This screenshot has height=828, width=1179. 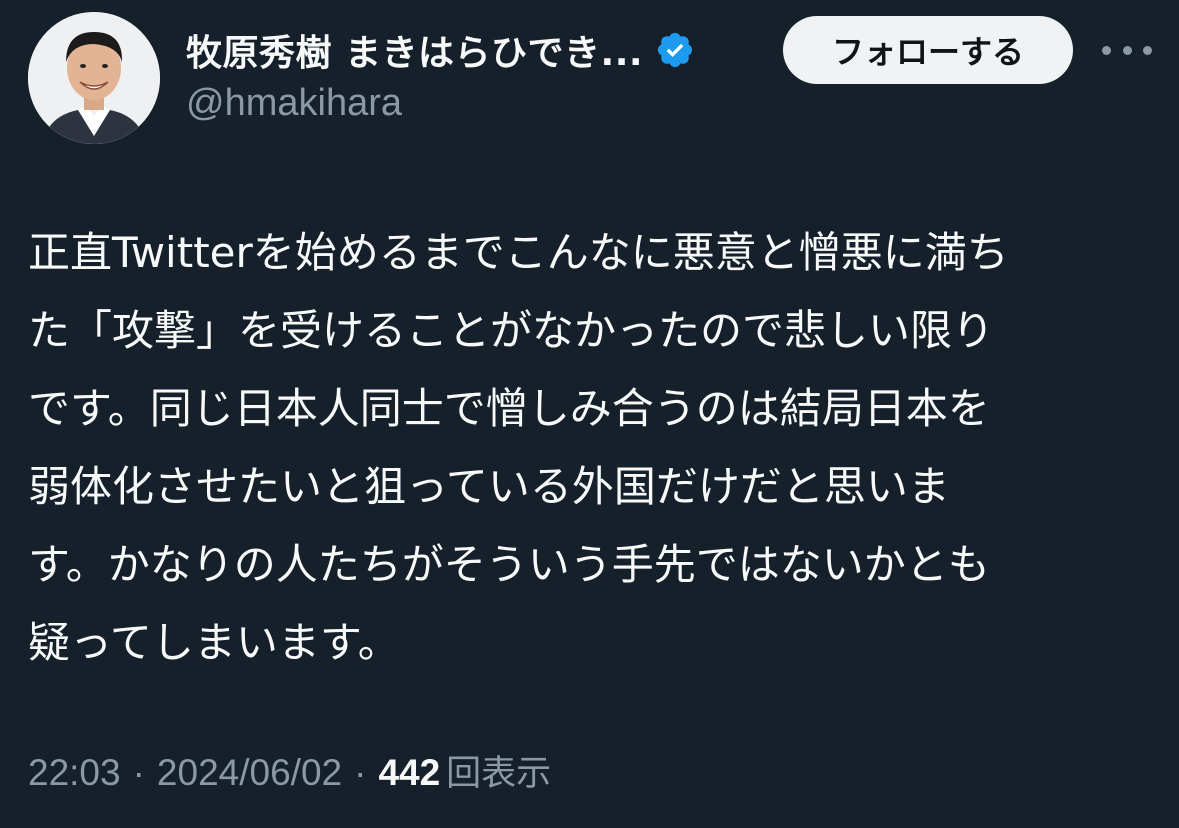 I want to click on author-handle: @hmakihara, so click(x=294, y=103).